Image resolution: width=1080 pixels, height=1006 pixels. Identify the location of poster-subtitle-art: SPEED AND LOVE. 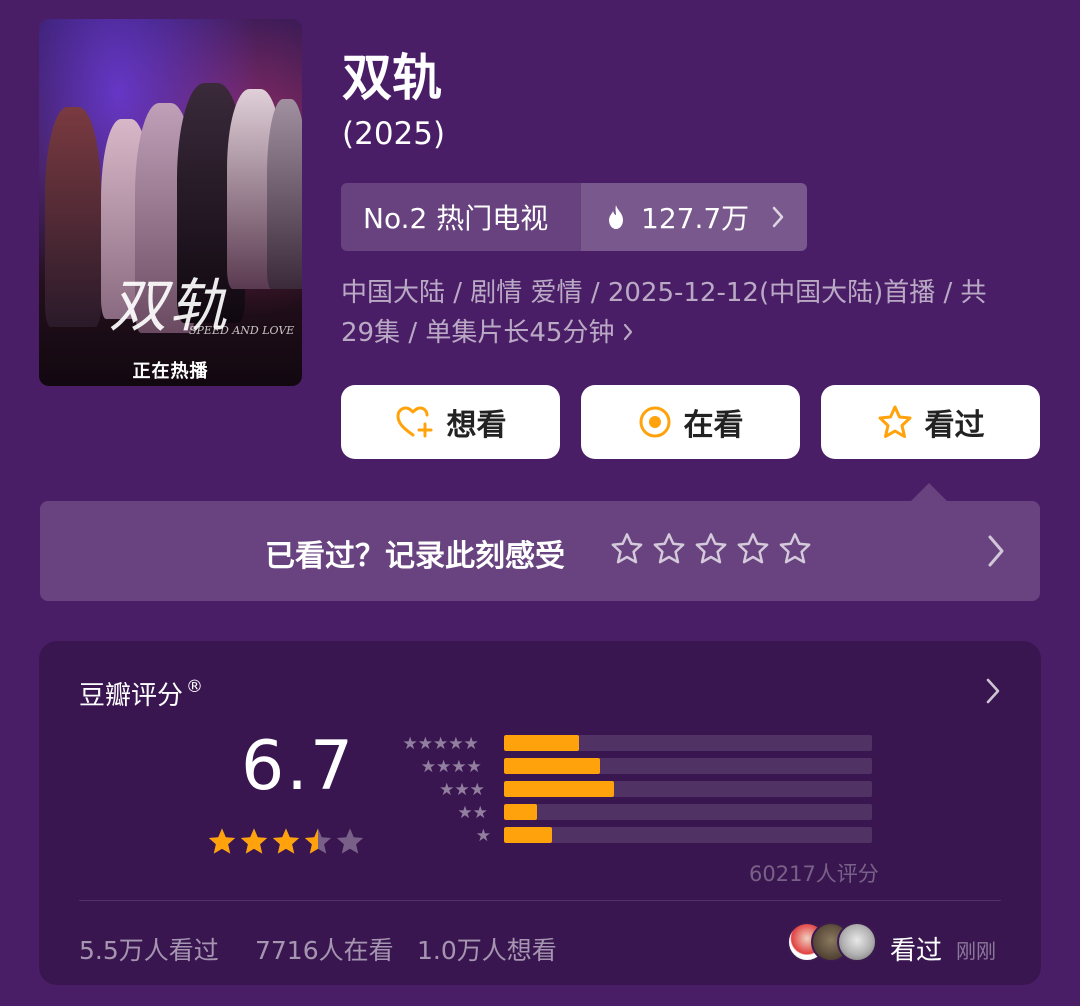
(242, 330).